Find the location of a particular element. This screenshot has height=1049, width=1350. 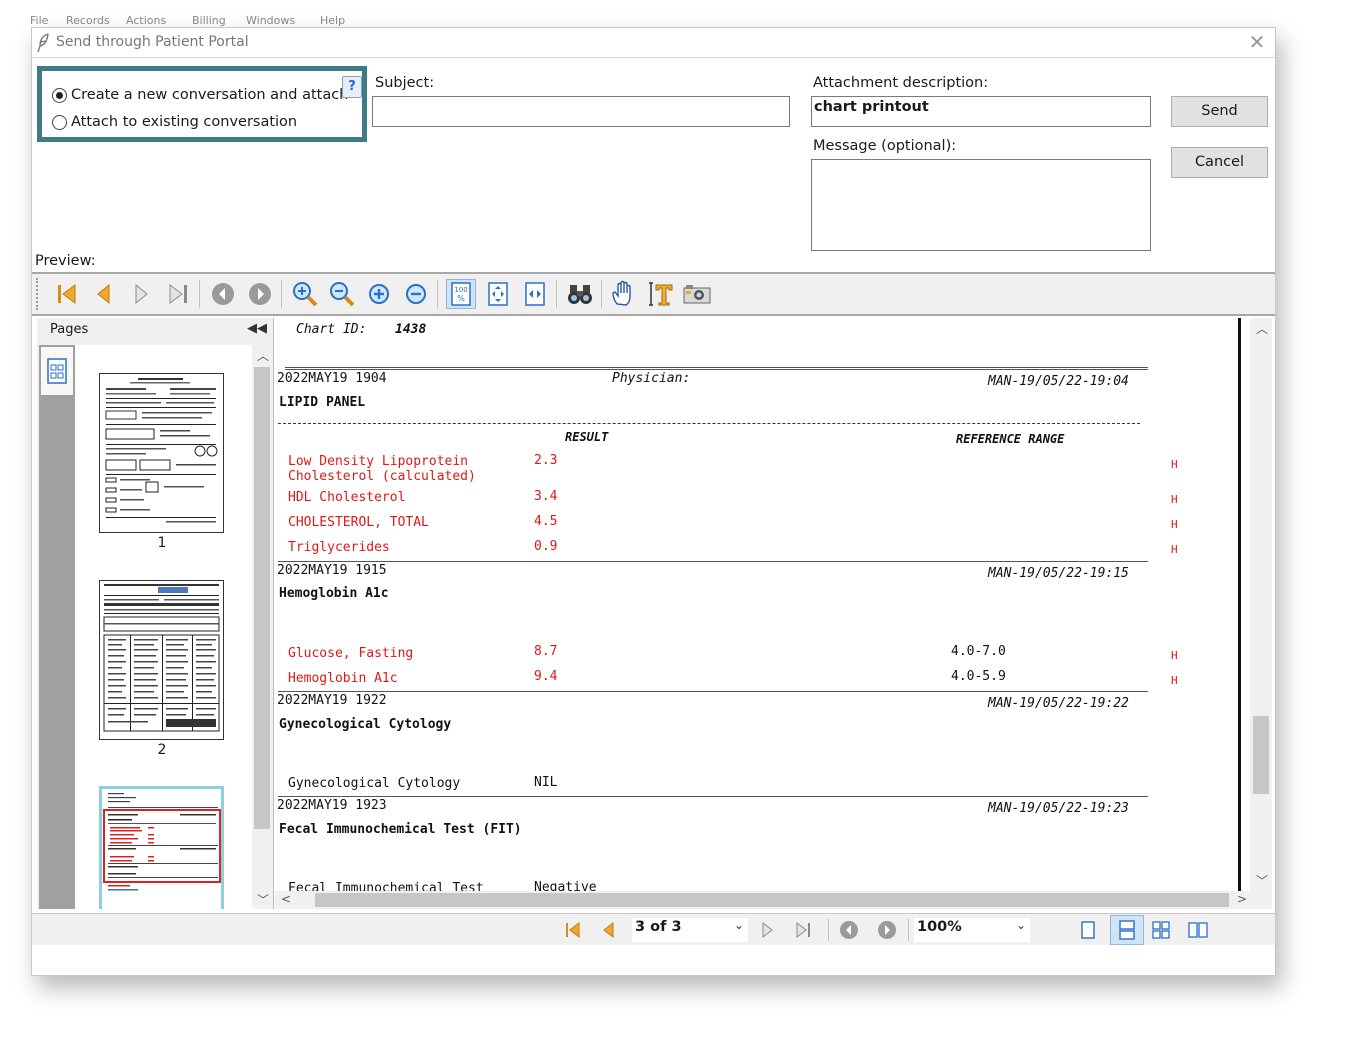

pages-thumbnail-list: 1 2 is located at coordinates (163, 627).